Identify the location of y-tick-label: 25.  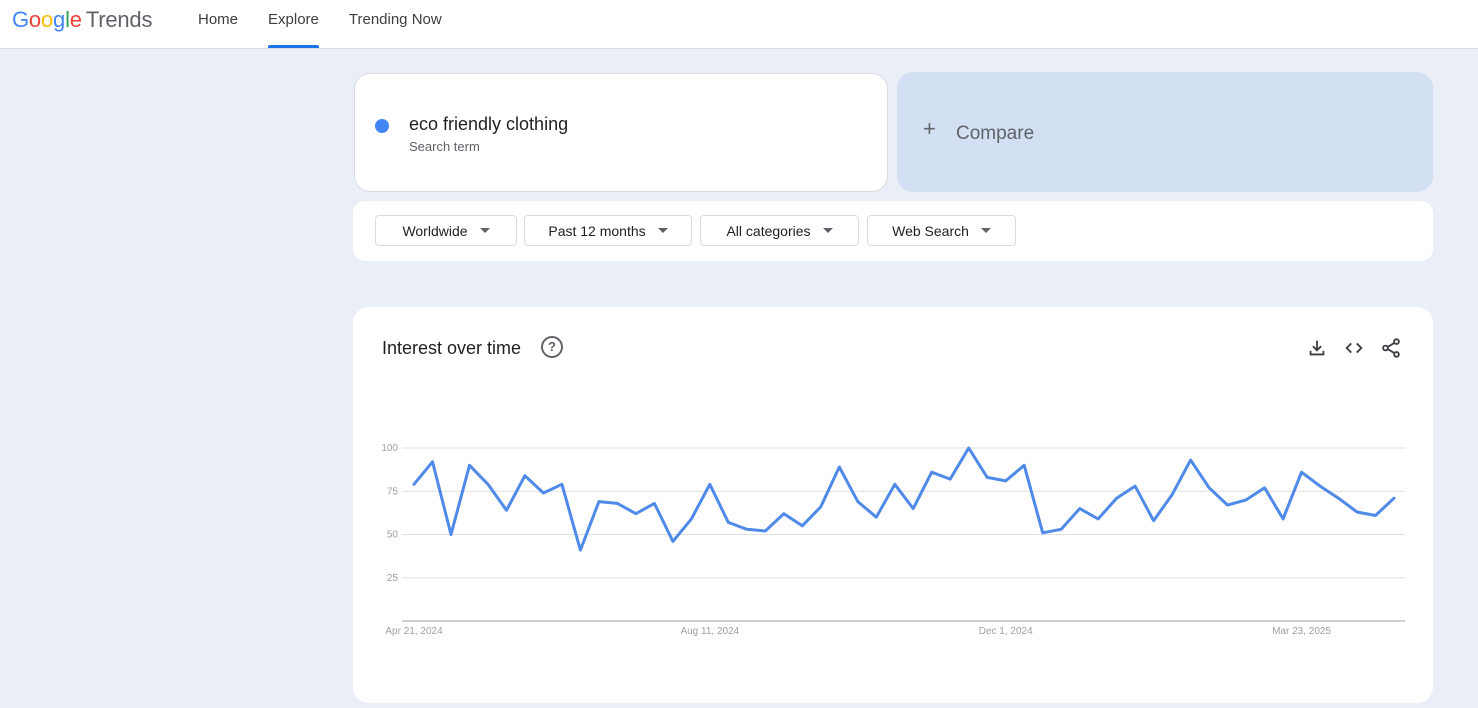
(393, 578).